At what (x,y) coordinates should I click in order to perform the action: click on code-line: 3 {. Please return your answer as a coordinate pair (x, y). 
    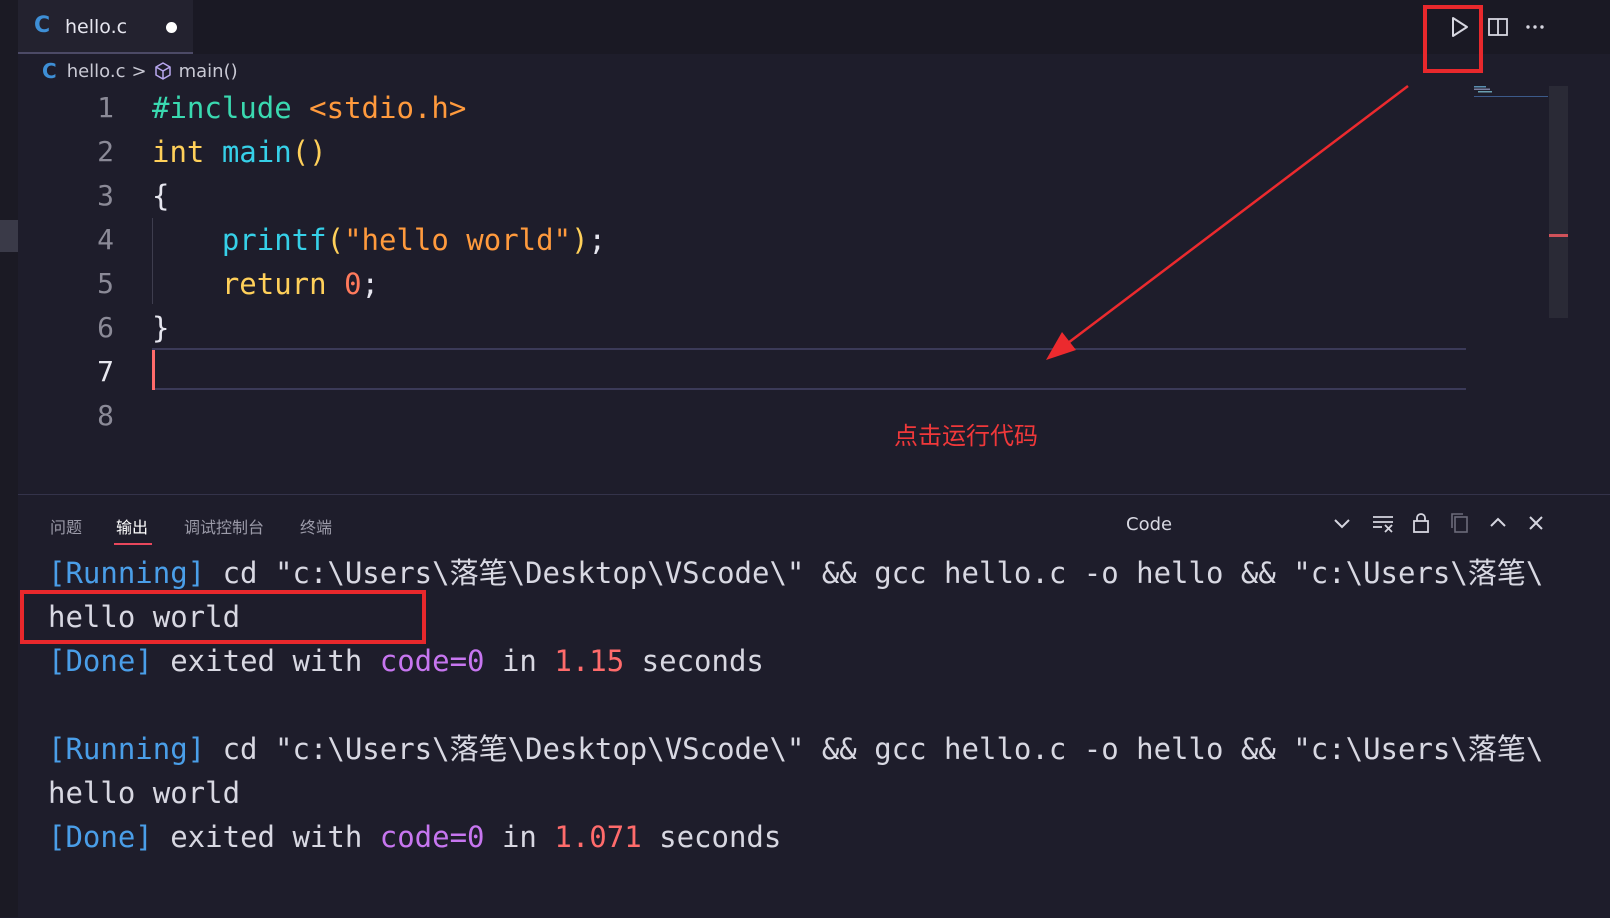
    Looking at the image, I should click on (740, 196).